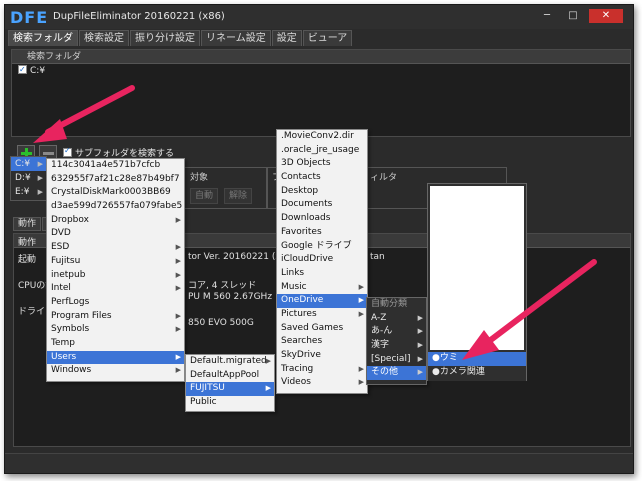 This screenshot has height=481, width=642. Describe the element at coordinates (115, 221) in the screenshot. I see `menu-item: Dropbox ▶` at that location.